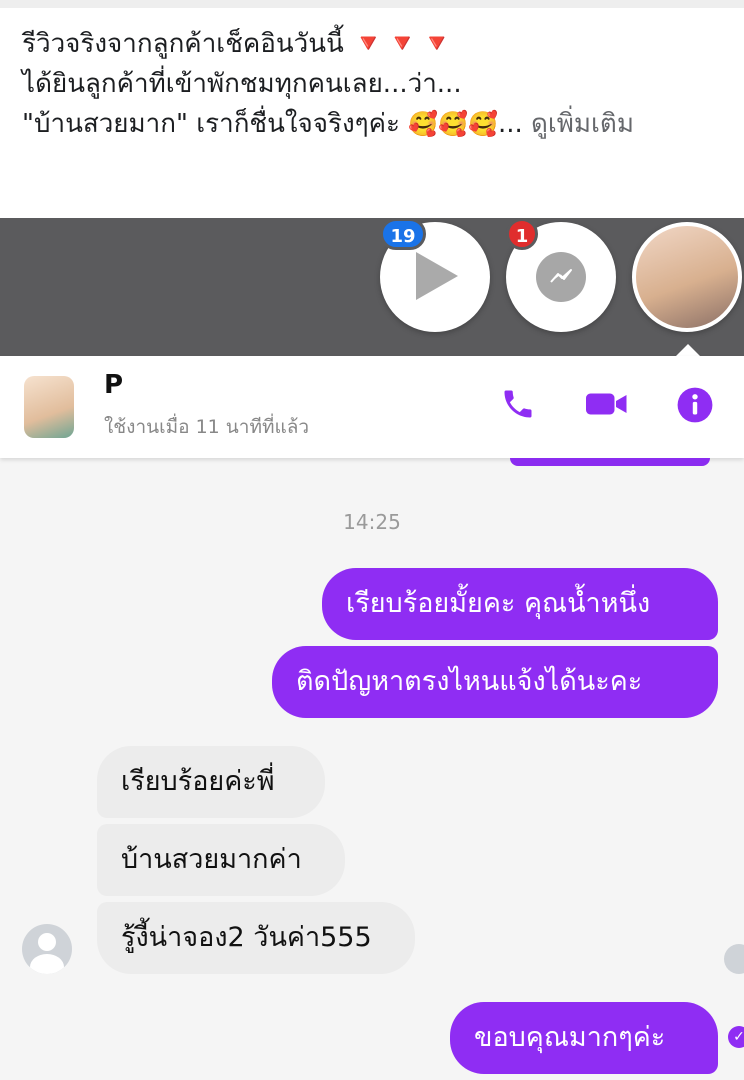 This screenshot has height=1080, width=744. What do you see at coordinates (495, 682) in the screenshot?
I see `outgoing-message: ติดปัญหาตรงไหนแจ้งได้นะคะ` at bounding box center [495, 682].